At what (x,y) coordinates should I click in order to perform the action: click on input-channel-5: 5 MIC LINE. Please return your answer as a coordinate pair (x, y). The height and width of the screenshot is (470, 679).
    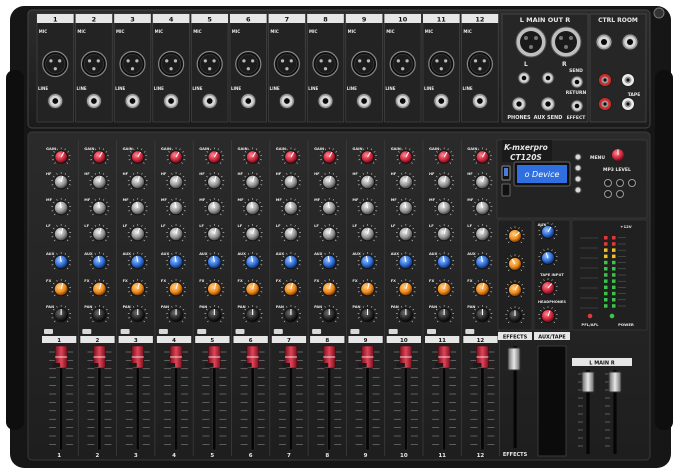
    Looking at the image, I should click on (210, 68).